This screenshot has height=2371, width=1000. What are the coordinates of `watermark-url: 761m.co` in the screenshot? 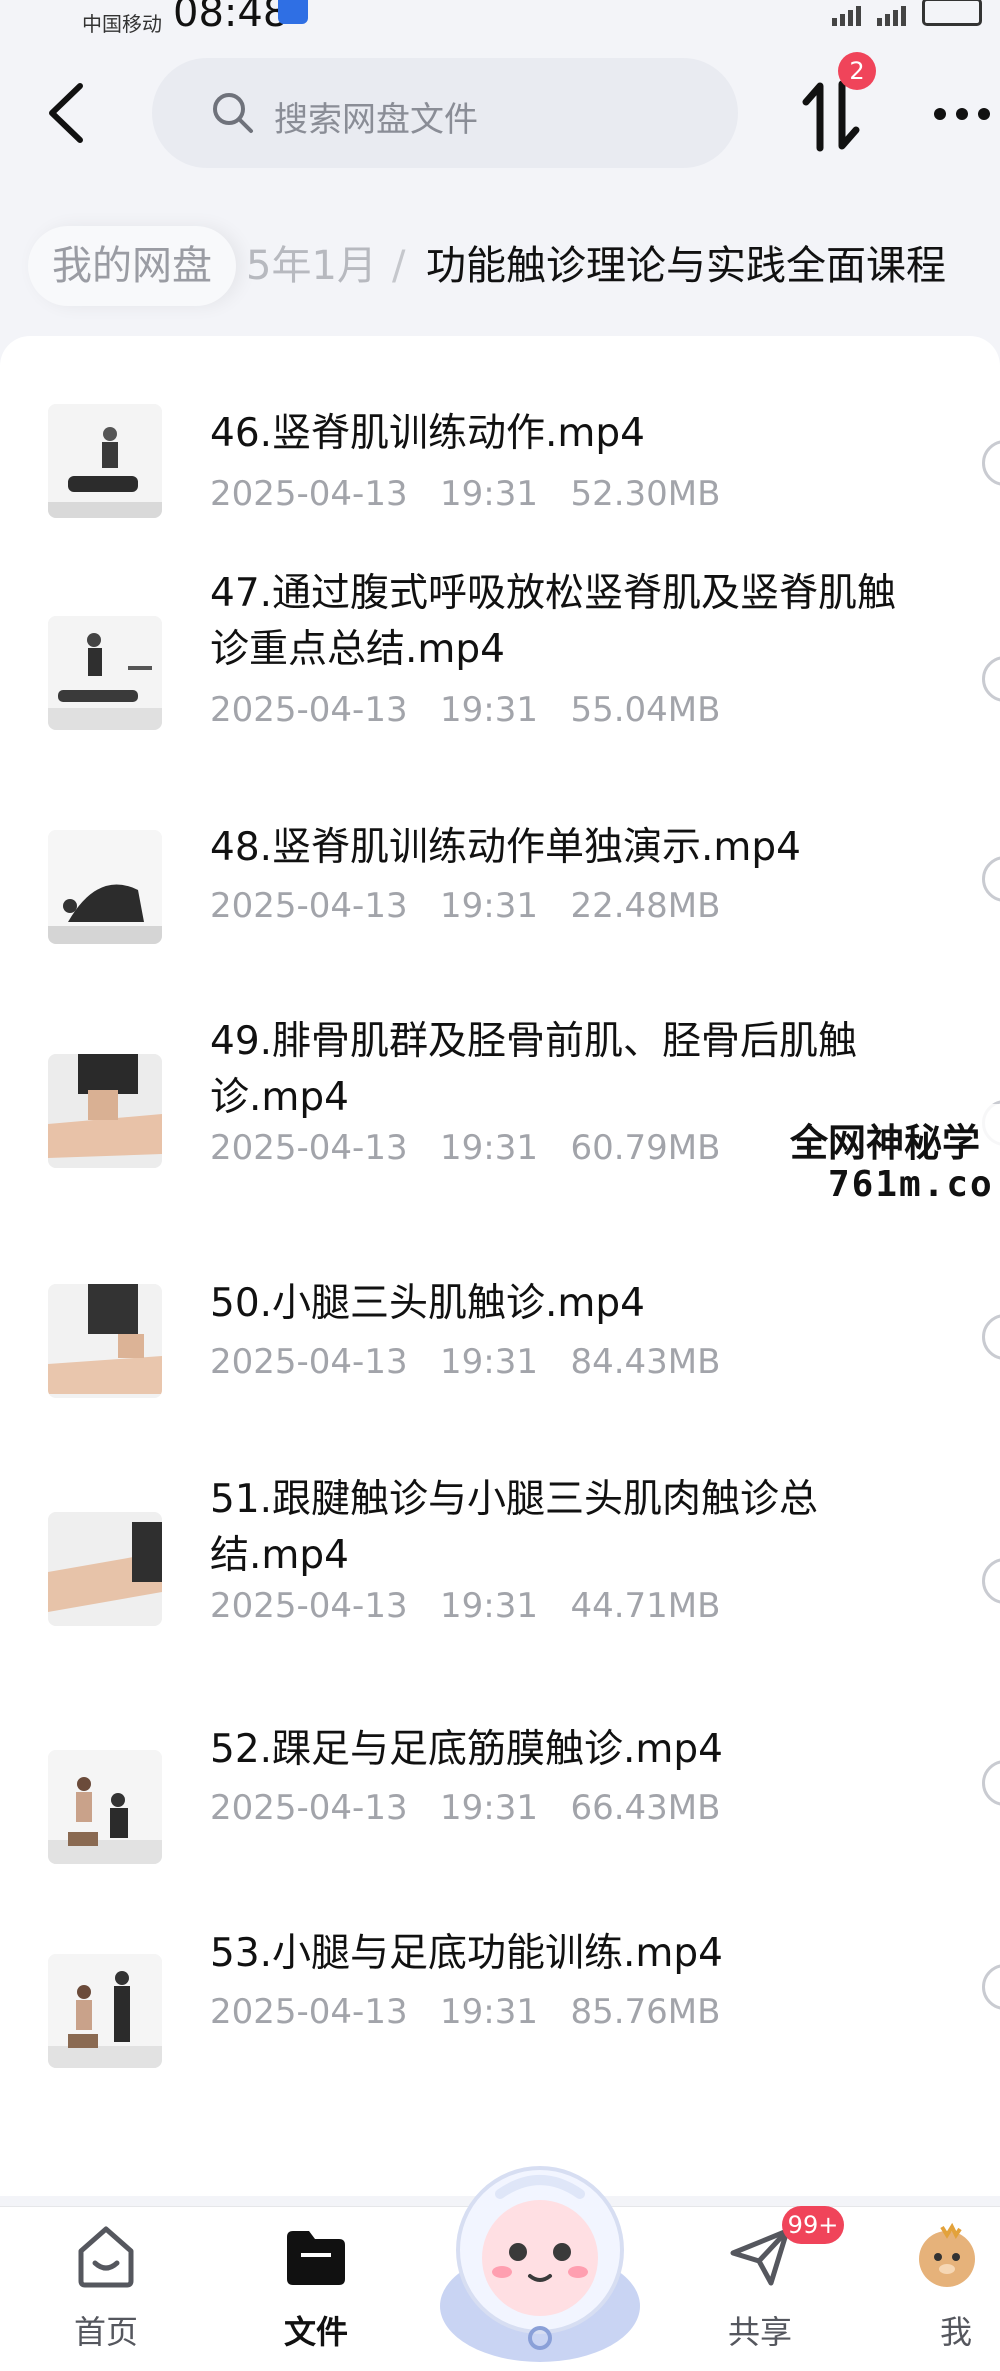 It's located at (911, 1184).